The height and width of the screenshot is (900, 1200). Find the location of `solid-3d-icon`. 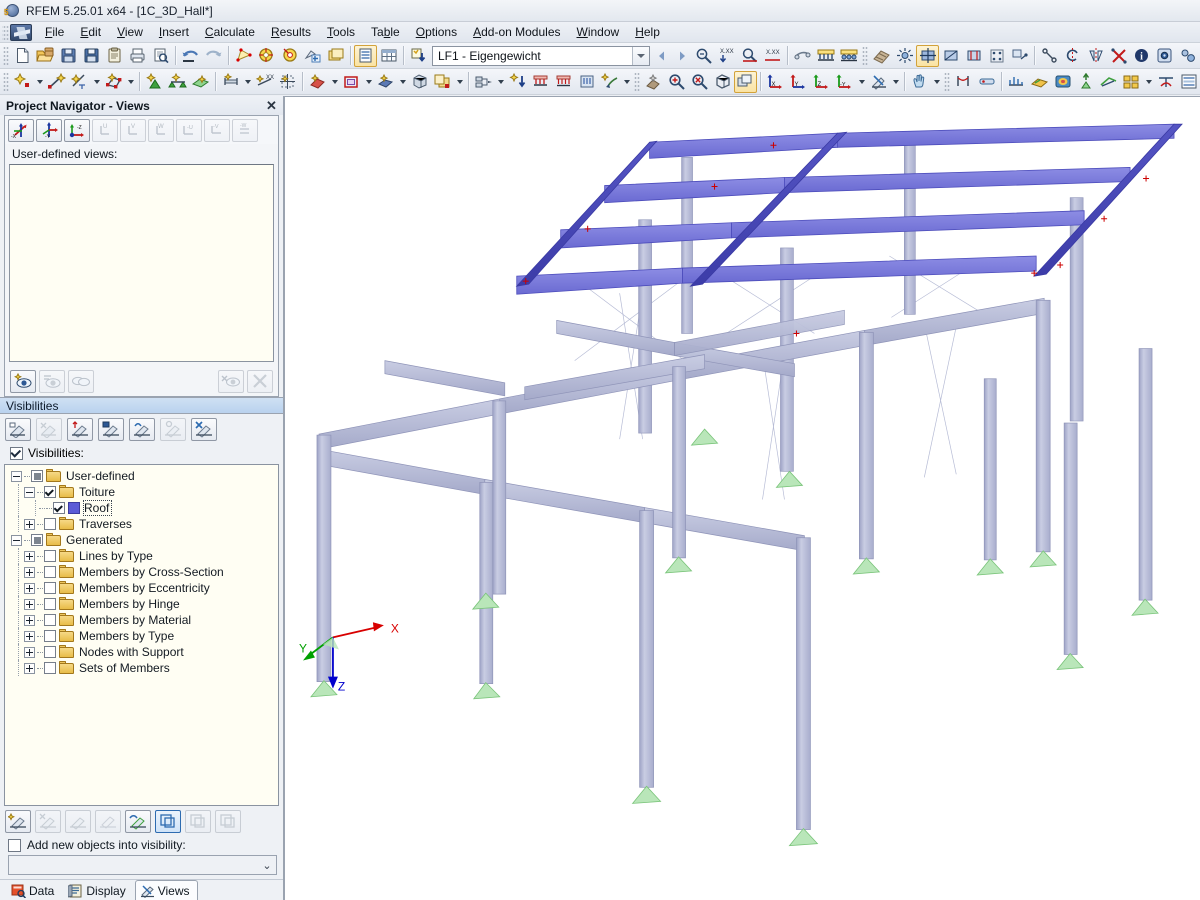

solid-3d-icon is located at coordinates (419, 82).